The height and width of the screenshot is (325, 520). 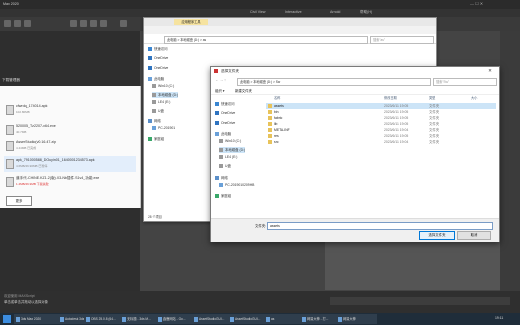 What do you see at coordinates (220, 80) in the screenshot?
I see `back-icon: ← → ↑` at bounding box center [220, 80].